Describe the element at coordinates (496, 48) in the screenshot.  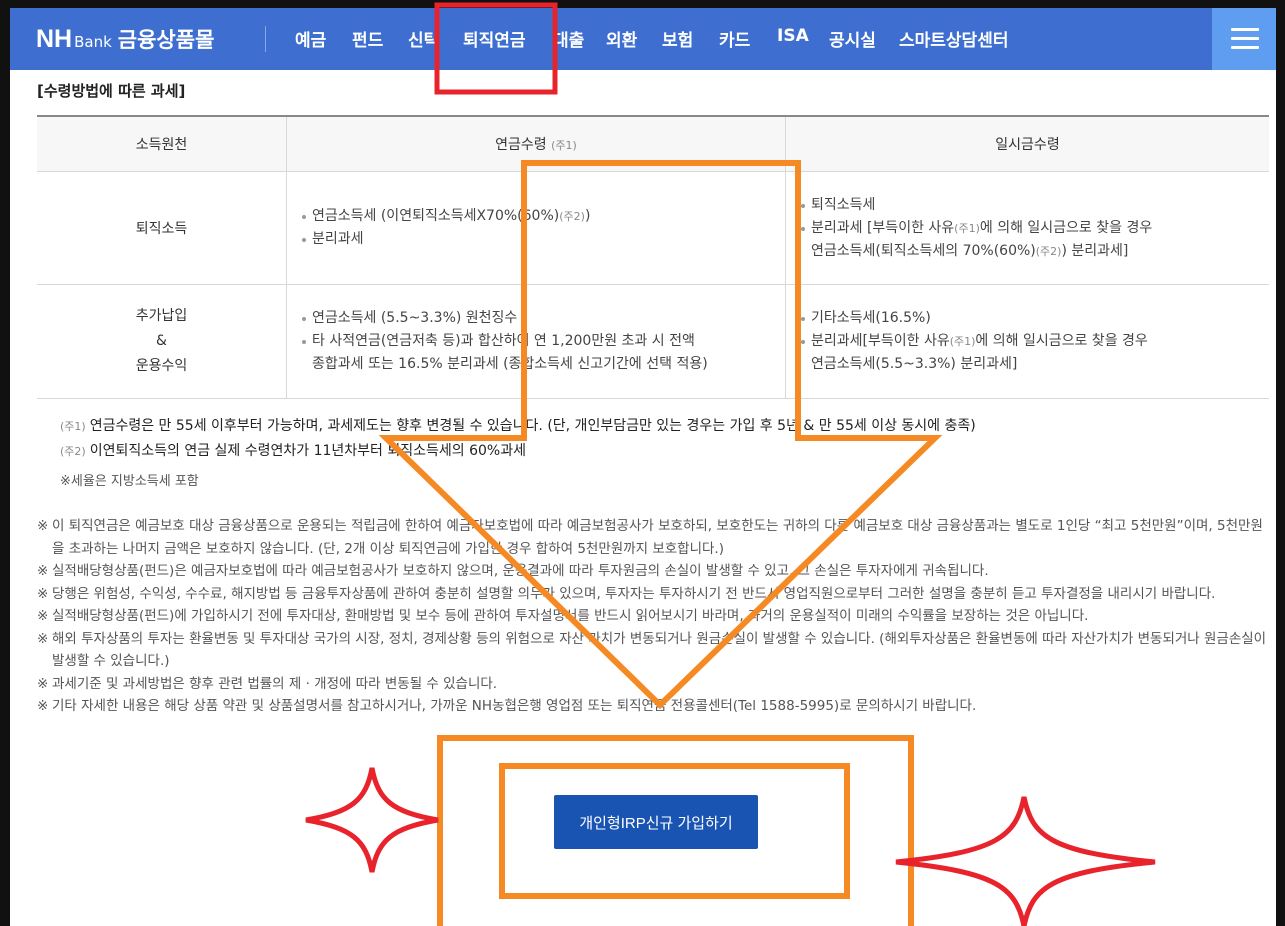
I see `highlight-box-red` at that location.